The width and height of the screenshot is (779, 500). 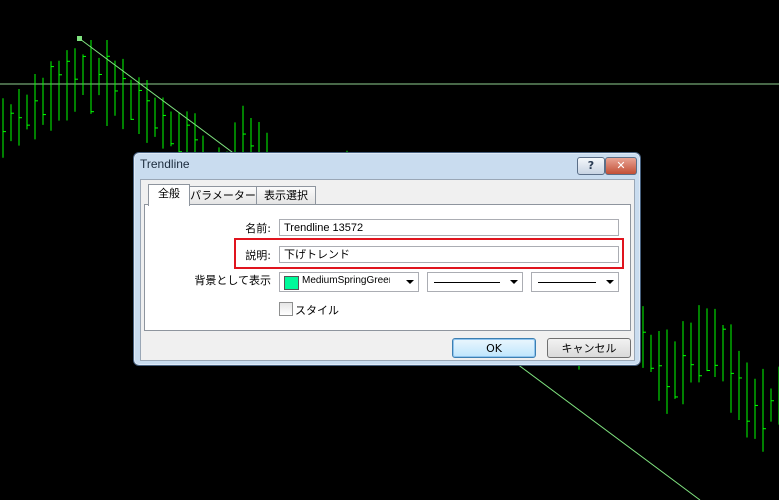 I want to click on color-swatch, so click(x=291, y=283).